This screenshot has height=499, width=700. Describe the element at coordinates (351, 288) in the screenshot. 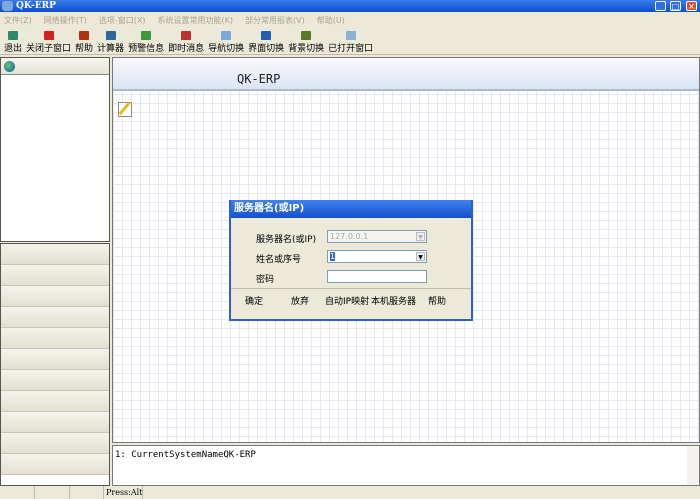

I see `divider` at that location.